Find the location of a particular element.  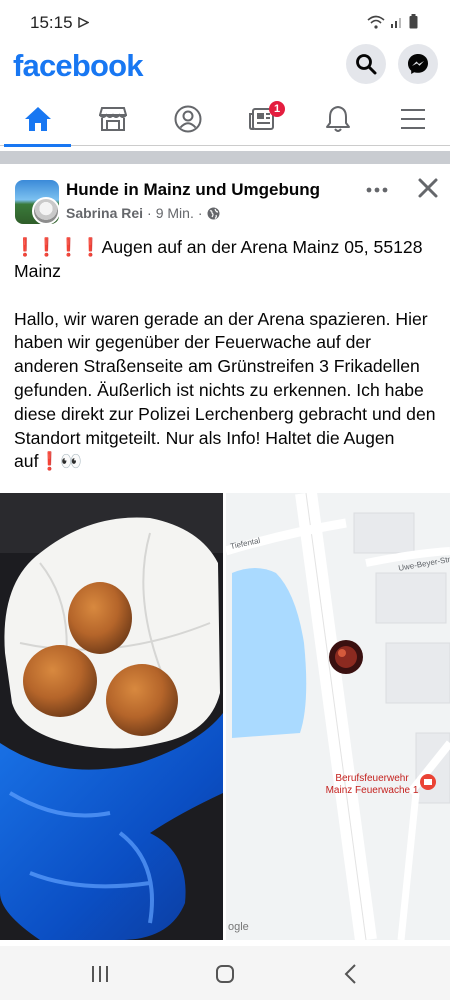

recents-icon is located at coordinates (100, 974).